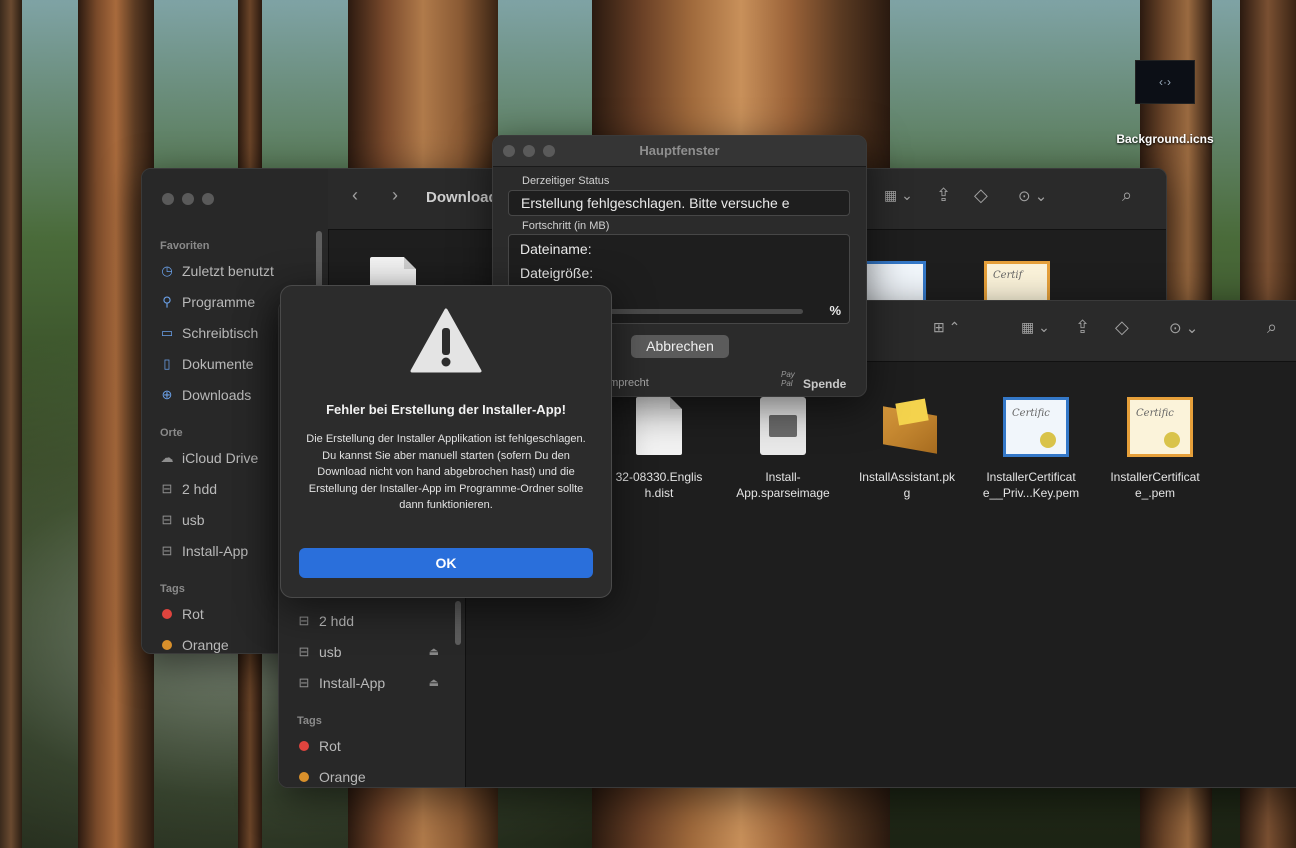  What do you see at coordinates (167, 394) in the screenshot?
I see `download-icon: ⊕` at bounding box center [167, 394].